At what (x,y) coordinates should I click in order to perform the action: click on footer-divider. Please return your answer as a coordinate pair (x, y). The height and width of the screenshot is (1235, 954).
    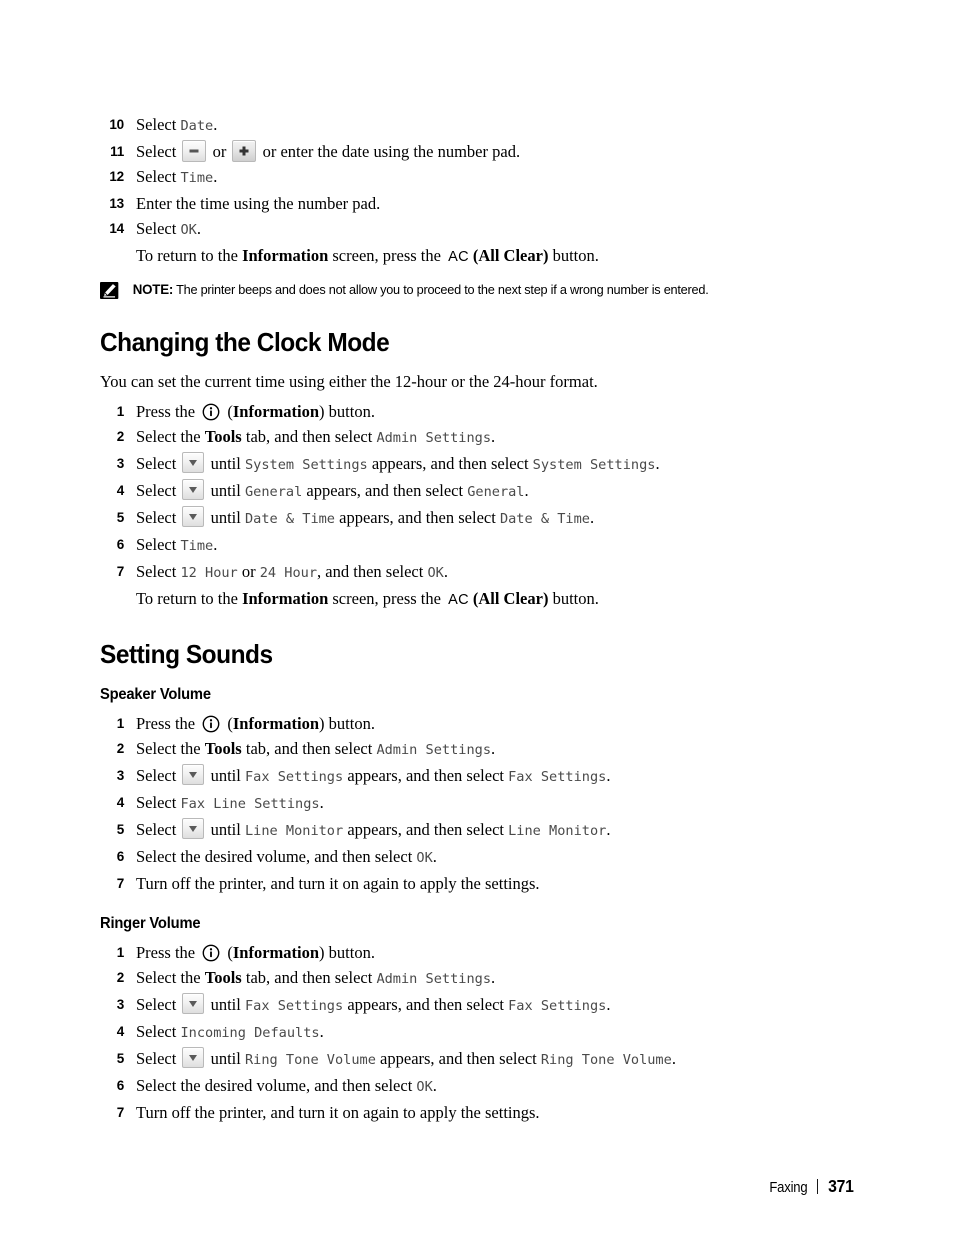
    Looking at the image, I should click on (818, 1186).